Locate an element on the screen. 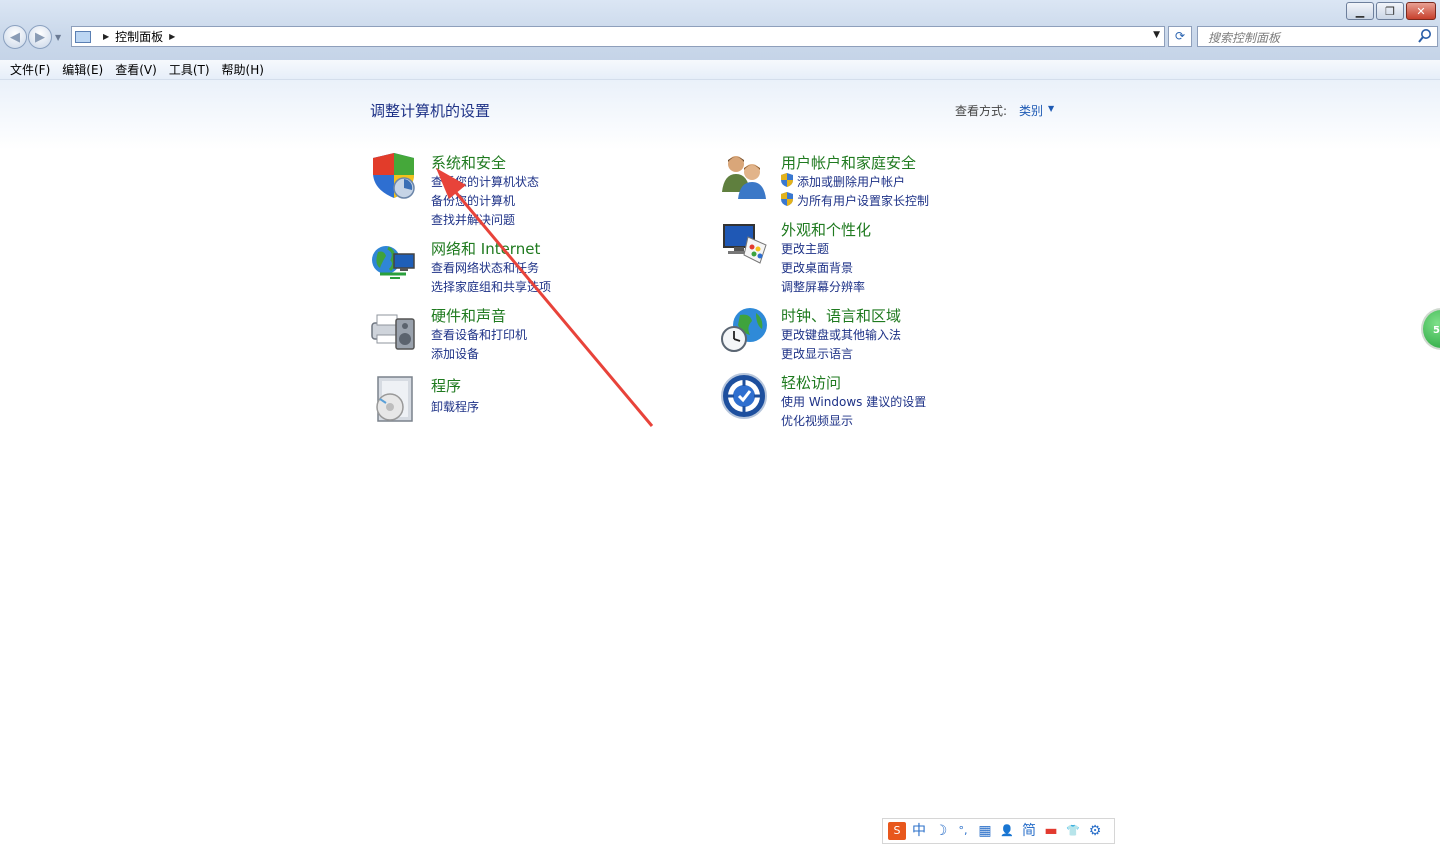 Image resolution: width=1440 pixels, height=858 pixels. control-panel-icon is located at coordinates (83, 36).